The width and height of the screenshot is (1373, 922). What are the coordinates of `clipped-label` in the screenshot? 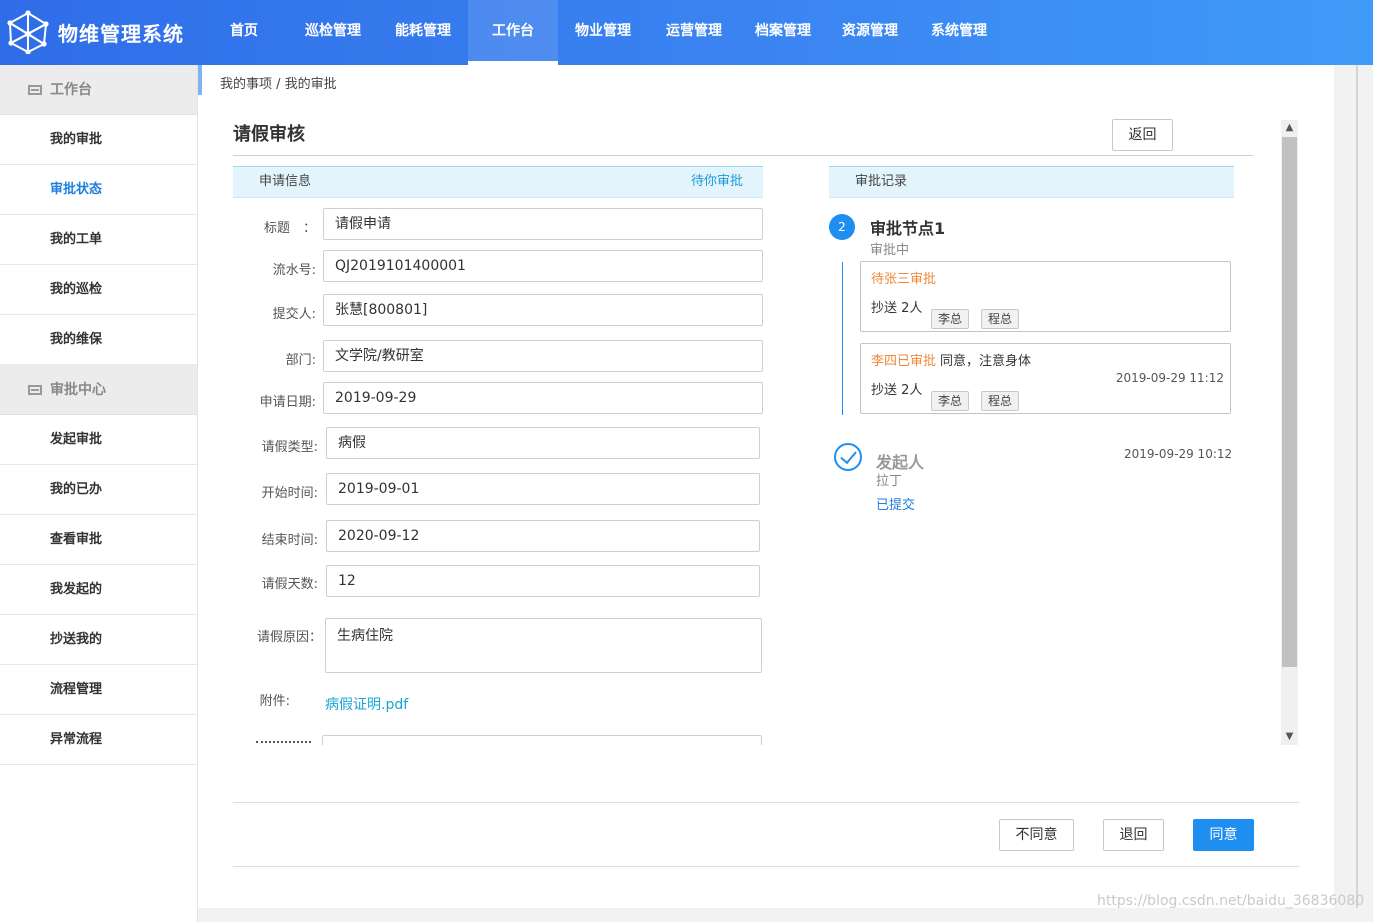 It's located at (283, 743).